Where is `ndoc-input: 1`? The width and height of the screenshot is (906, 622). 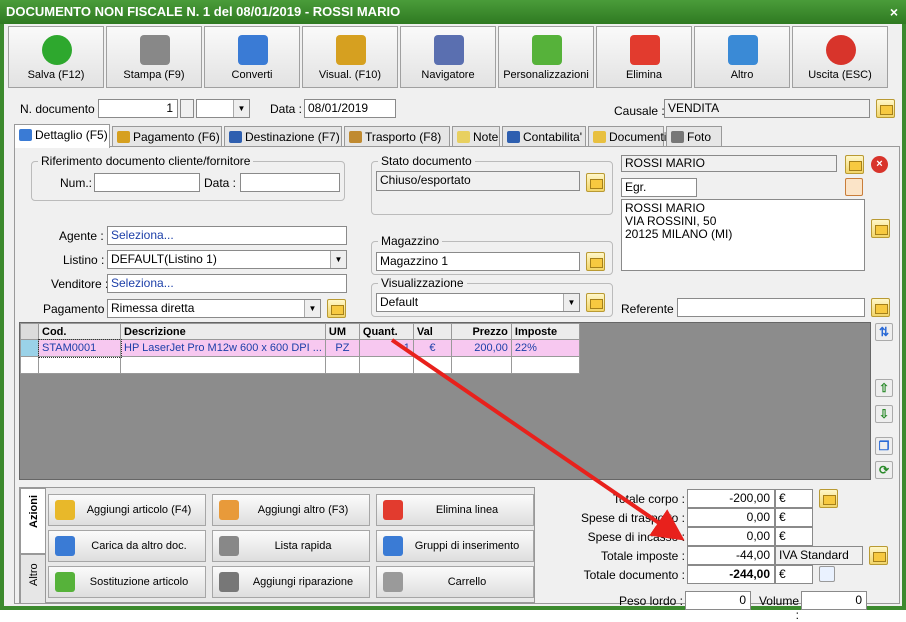
ndoc-input: 1 is located at coordinates (138, 108).